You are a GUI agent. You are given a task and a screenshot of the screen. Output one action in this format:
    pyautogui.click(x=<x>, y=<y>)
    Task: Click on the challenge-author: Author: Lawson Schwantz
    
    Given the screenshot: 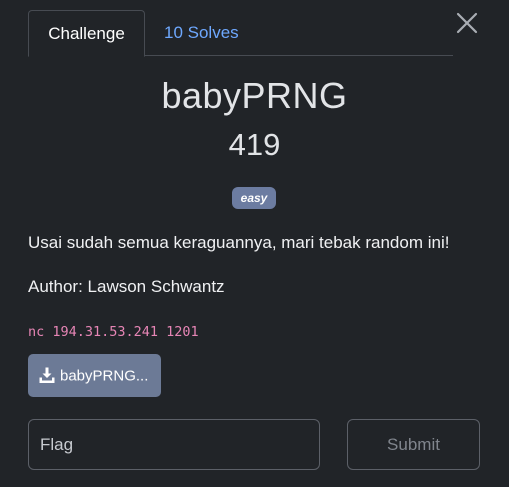 What is the action you would take?
    pyautogui.click(x=126, y=286)
    